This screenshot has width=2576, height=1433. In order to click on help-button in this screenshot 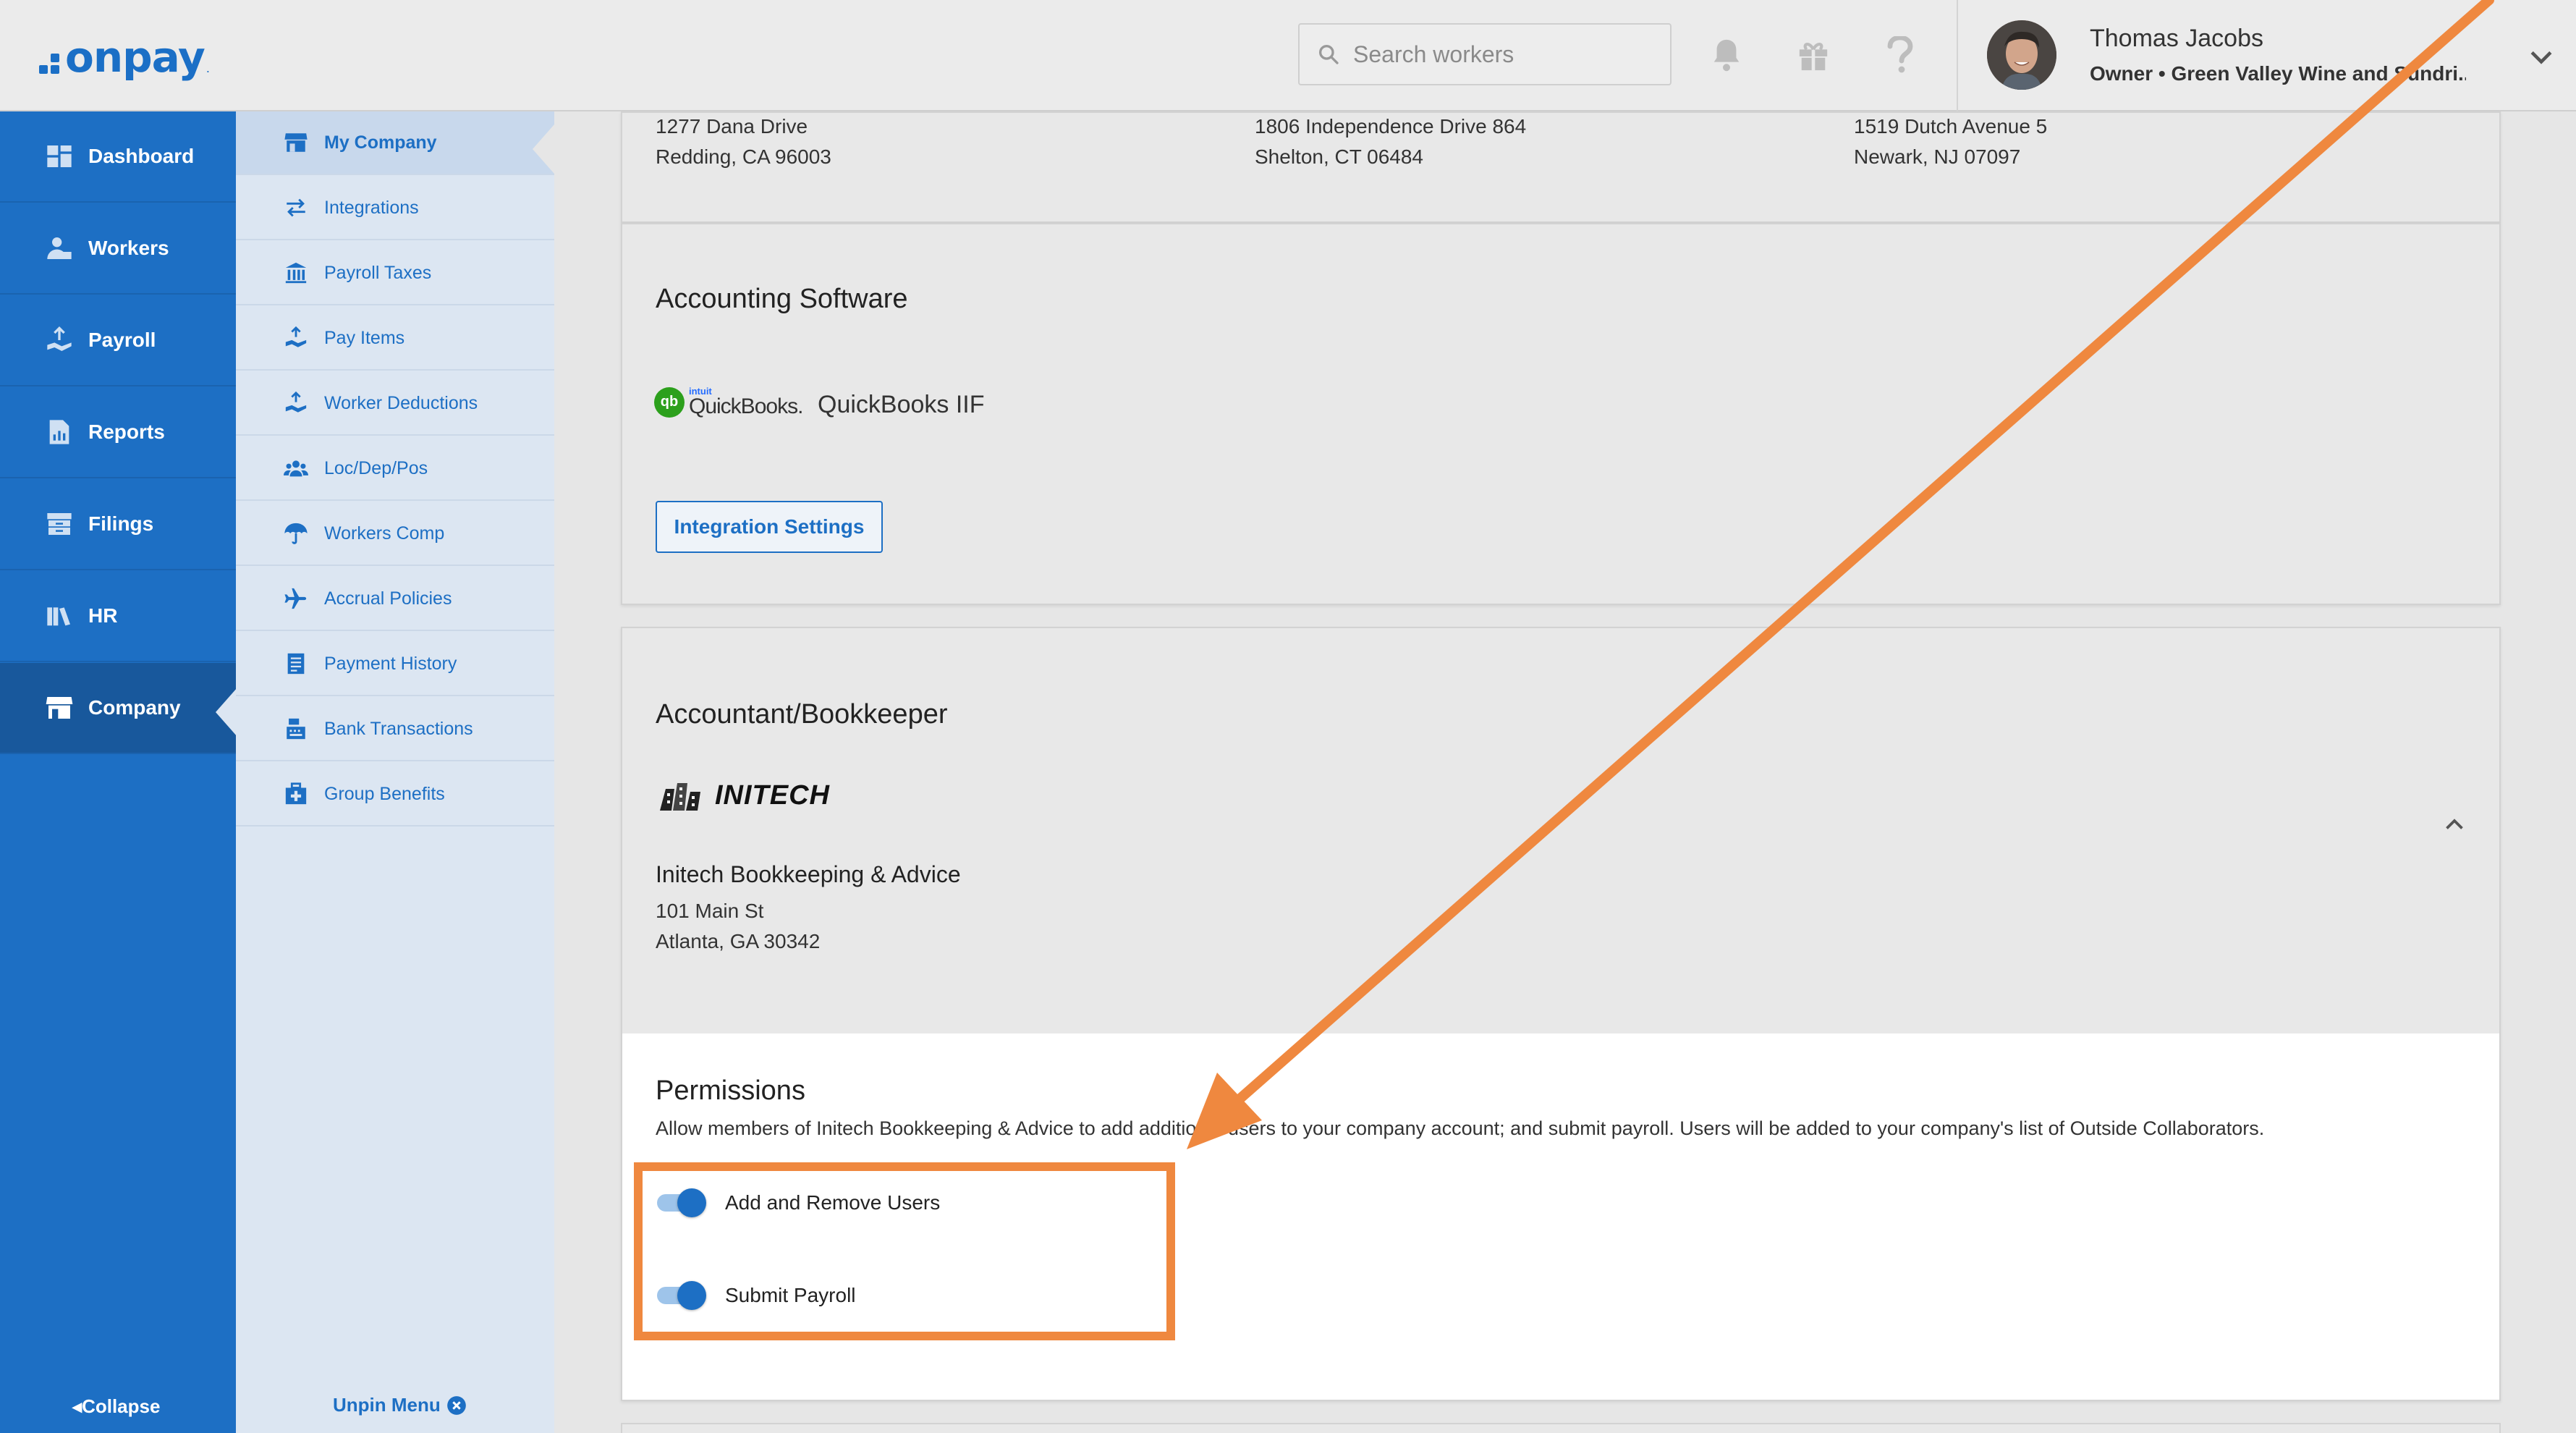, I will do `click(1900, 55)`.